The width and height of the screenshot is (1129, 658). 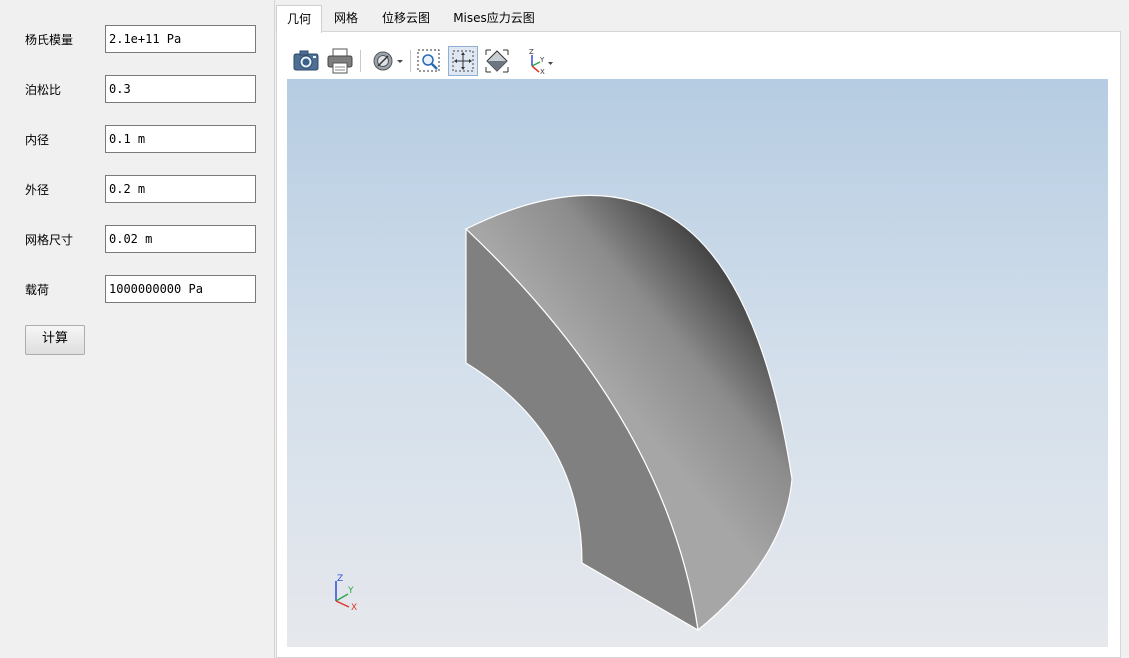 What do you see at coordinates (340, 61) in the screenshot?
I see `print-icon` at bounding box center [340, 61].